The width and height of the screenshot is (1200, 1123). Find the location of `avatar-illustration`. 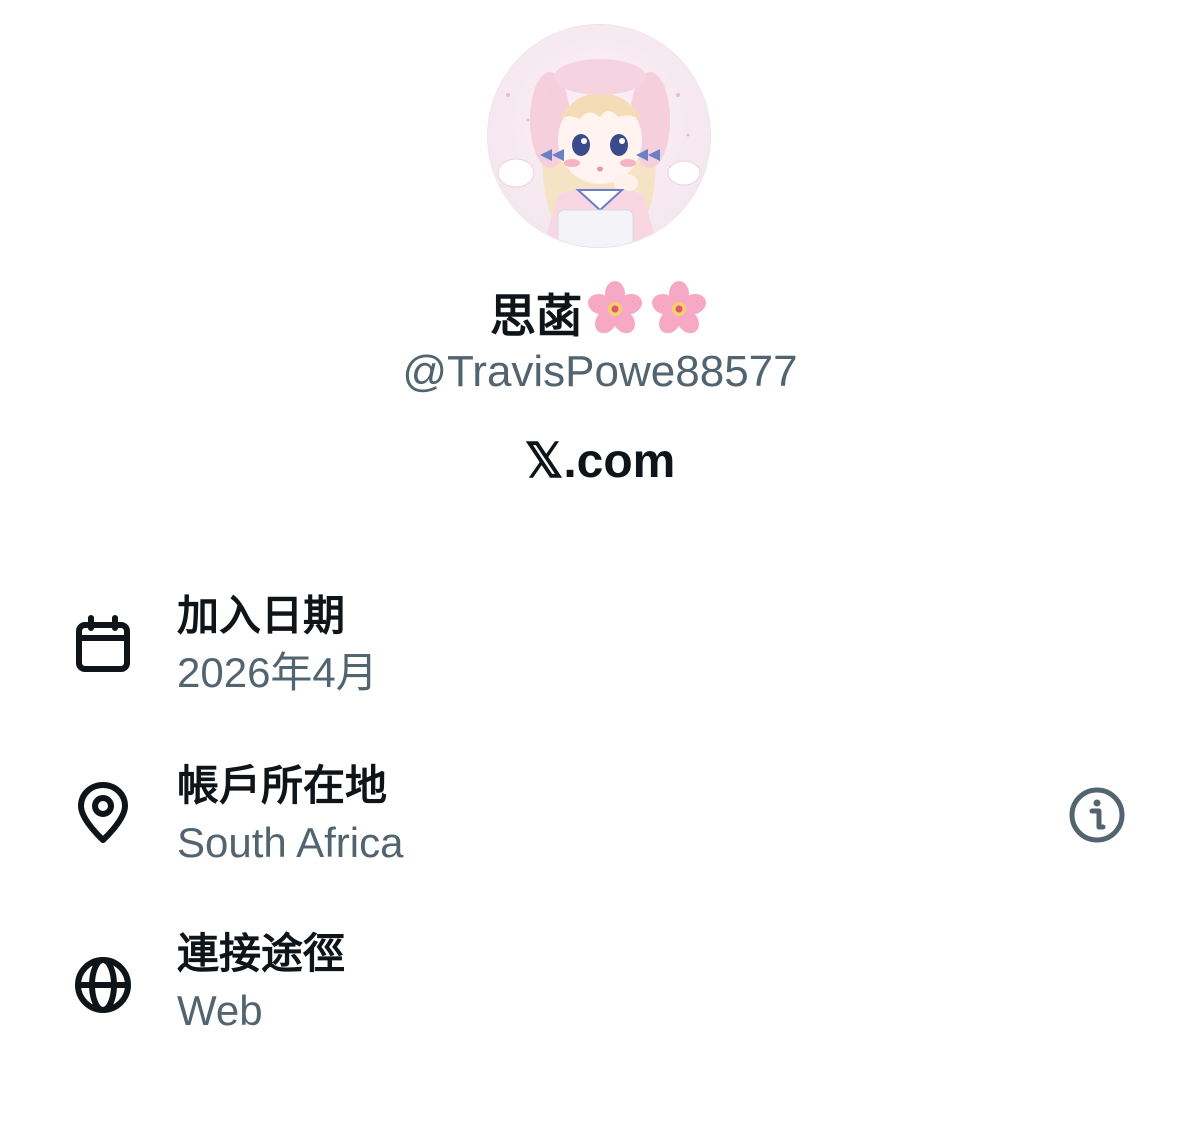

avatar-illustration is located at coordinates (599, 136).